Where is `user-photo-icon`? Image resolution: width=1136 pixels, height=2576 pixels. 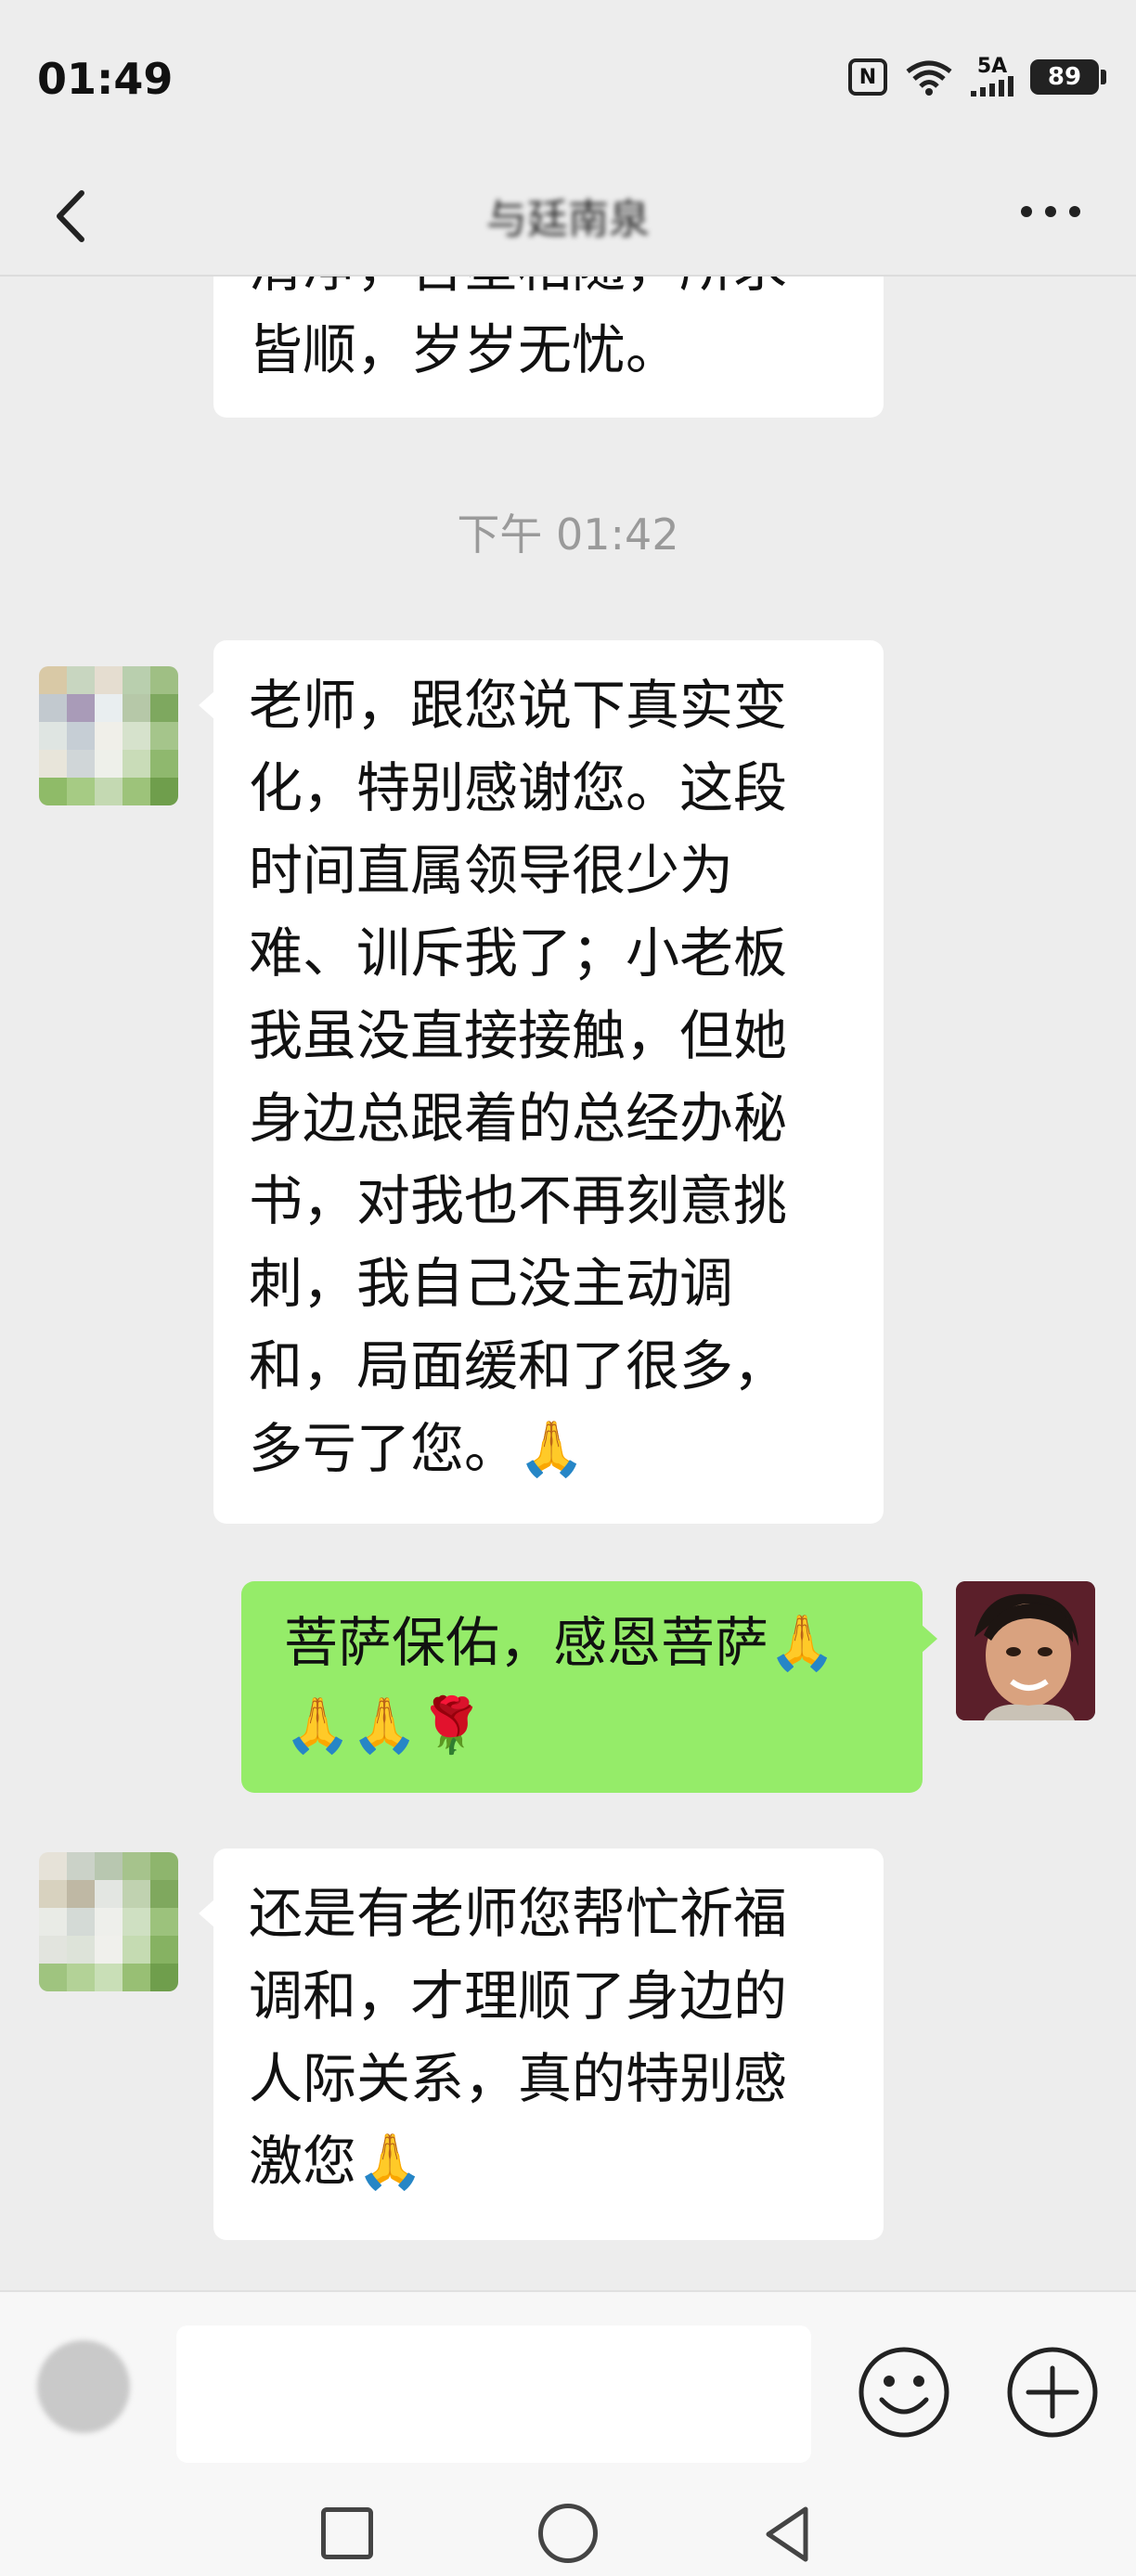 user-photo-icon is located at coordinates (1025, 1651).